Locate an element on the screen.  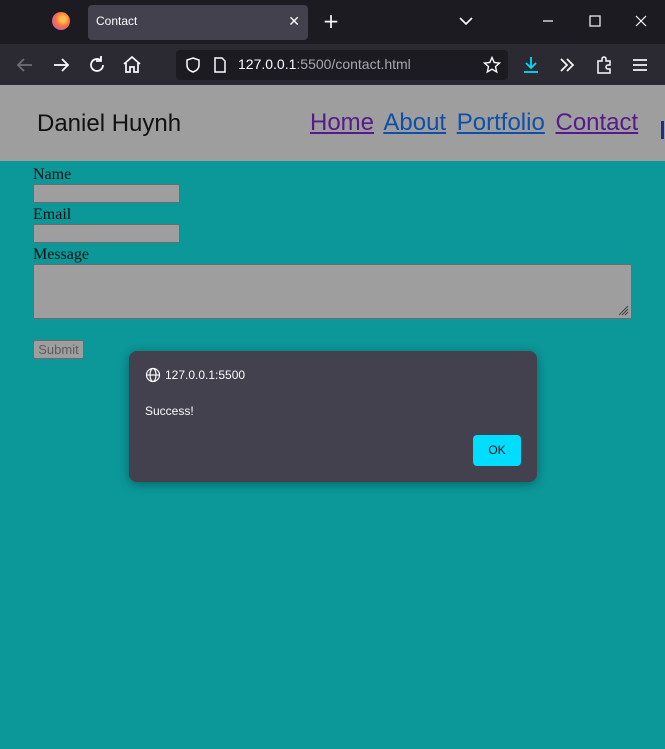
nav-link-home: Home is located at coordinates (342, 122).